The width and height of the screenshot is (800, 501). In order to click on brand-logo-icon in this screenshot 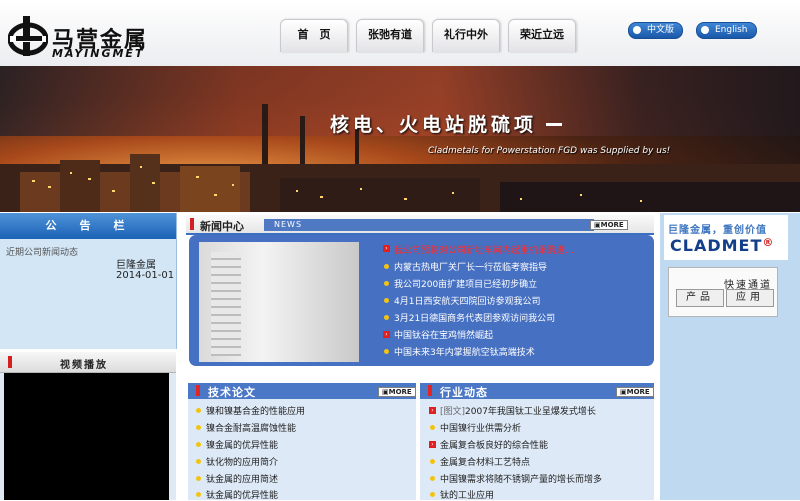, I will do `click(28, 37)`.